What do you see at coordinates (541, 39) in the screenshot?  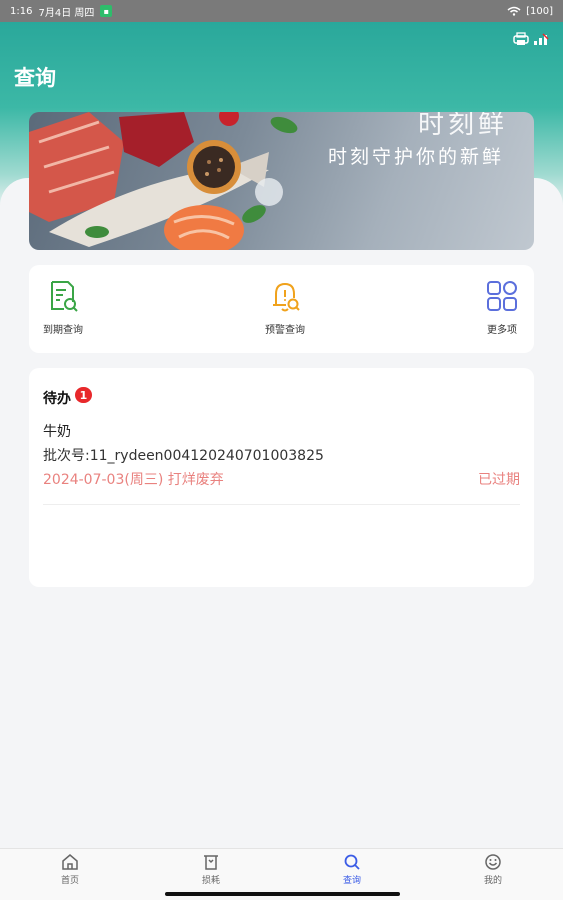 I see `signal-icon` at bounding box center [541, 39].